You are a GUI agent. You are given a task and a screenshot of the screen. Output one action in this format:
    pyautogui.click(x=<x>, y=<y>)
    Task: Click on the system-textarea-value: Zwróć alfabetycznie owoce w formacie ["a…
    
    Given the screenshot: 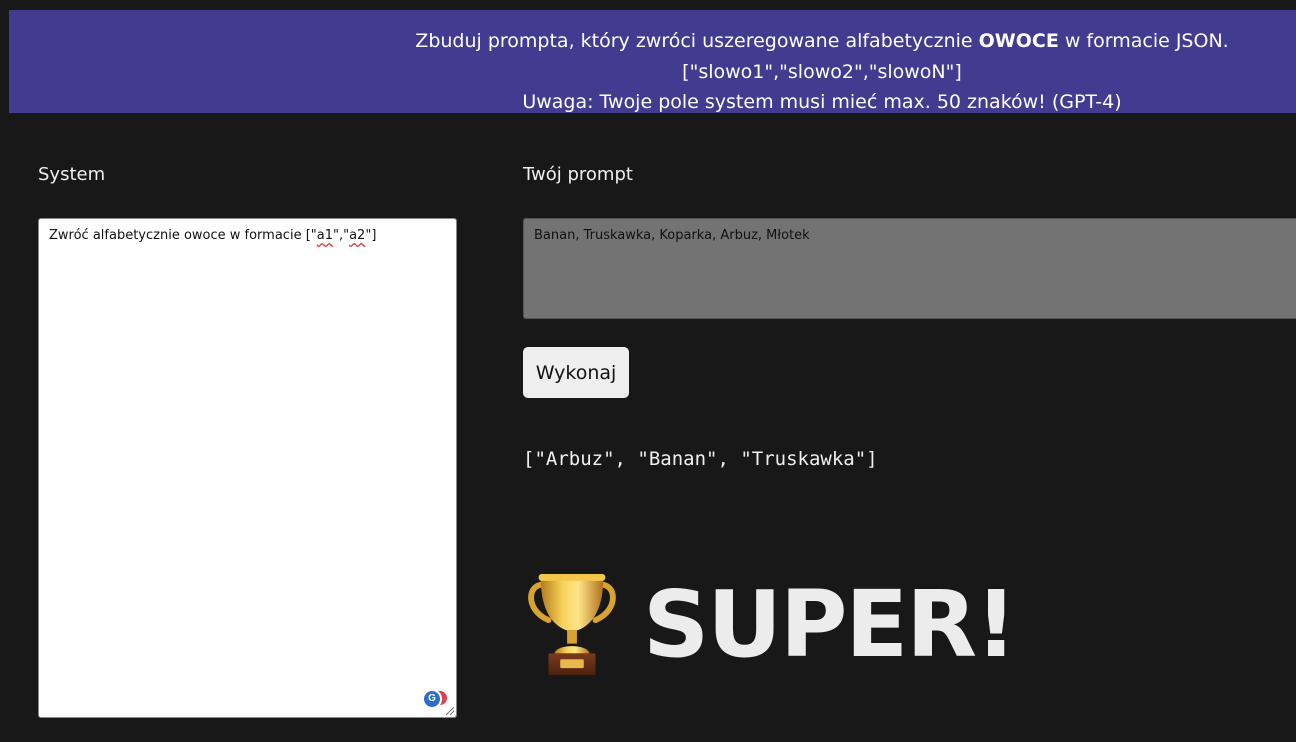 What is the action you would take?
    pyautogui.click(x=212, y=235)
    